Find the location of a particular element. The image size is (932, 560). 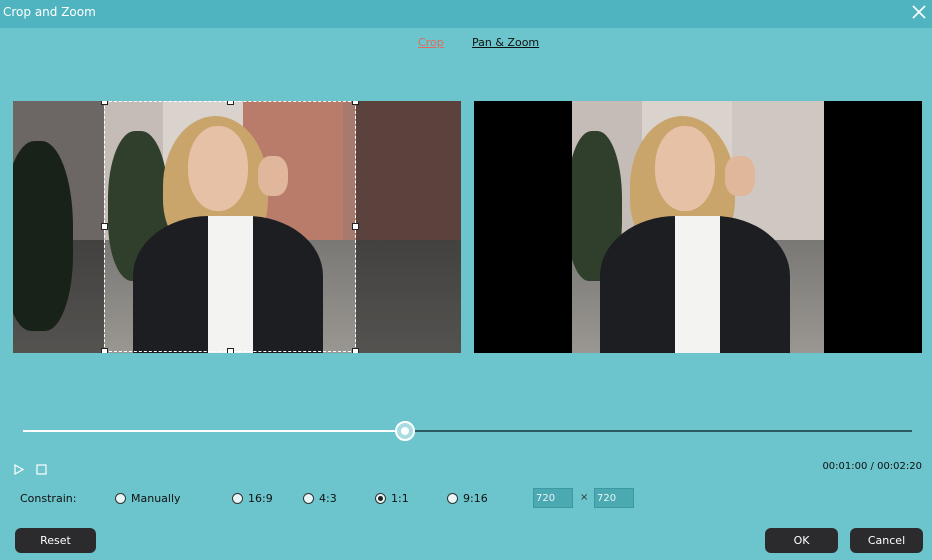

constrain-label: Constrain: is located at coordinates (48, 498).